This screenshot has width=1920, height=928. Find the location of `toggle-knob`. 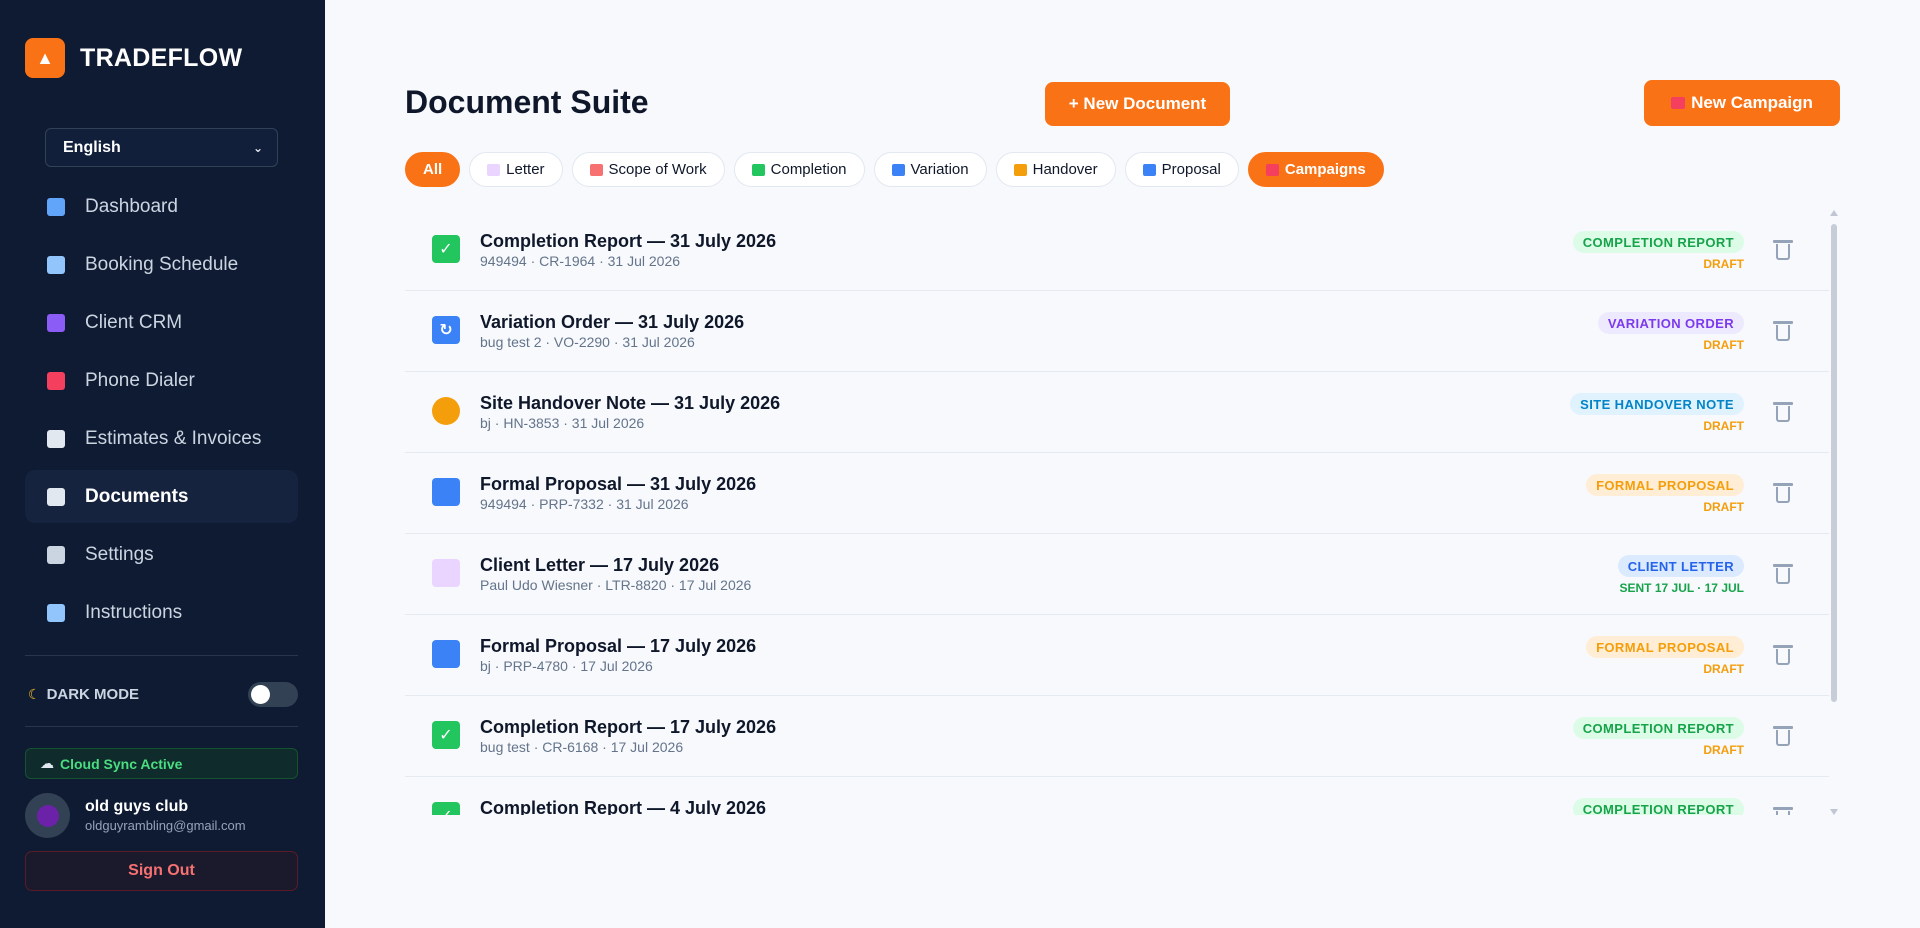

toggle-knob is located at coordinates (260, 694).